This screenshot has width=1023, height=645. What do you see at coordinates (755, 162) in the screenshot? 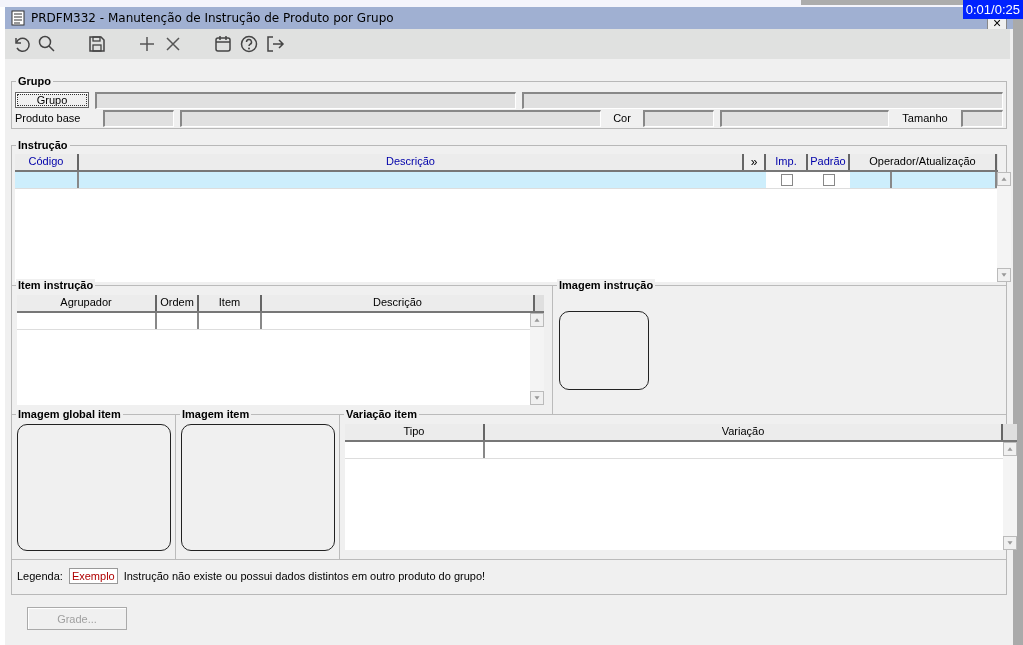
I see `expand-columns-button: »` at bounding box center [755, 162].